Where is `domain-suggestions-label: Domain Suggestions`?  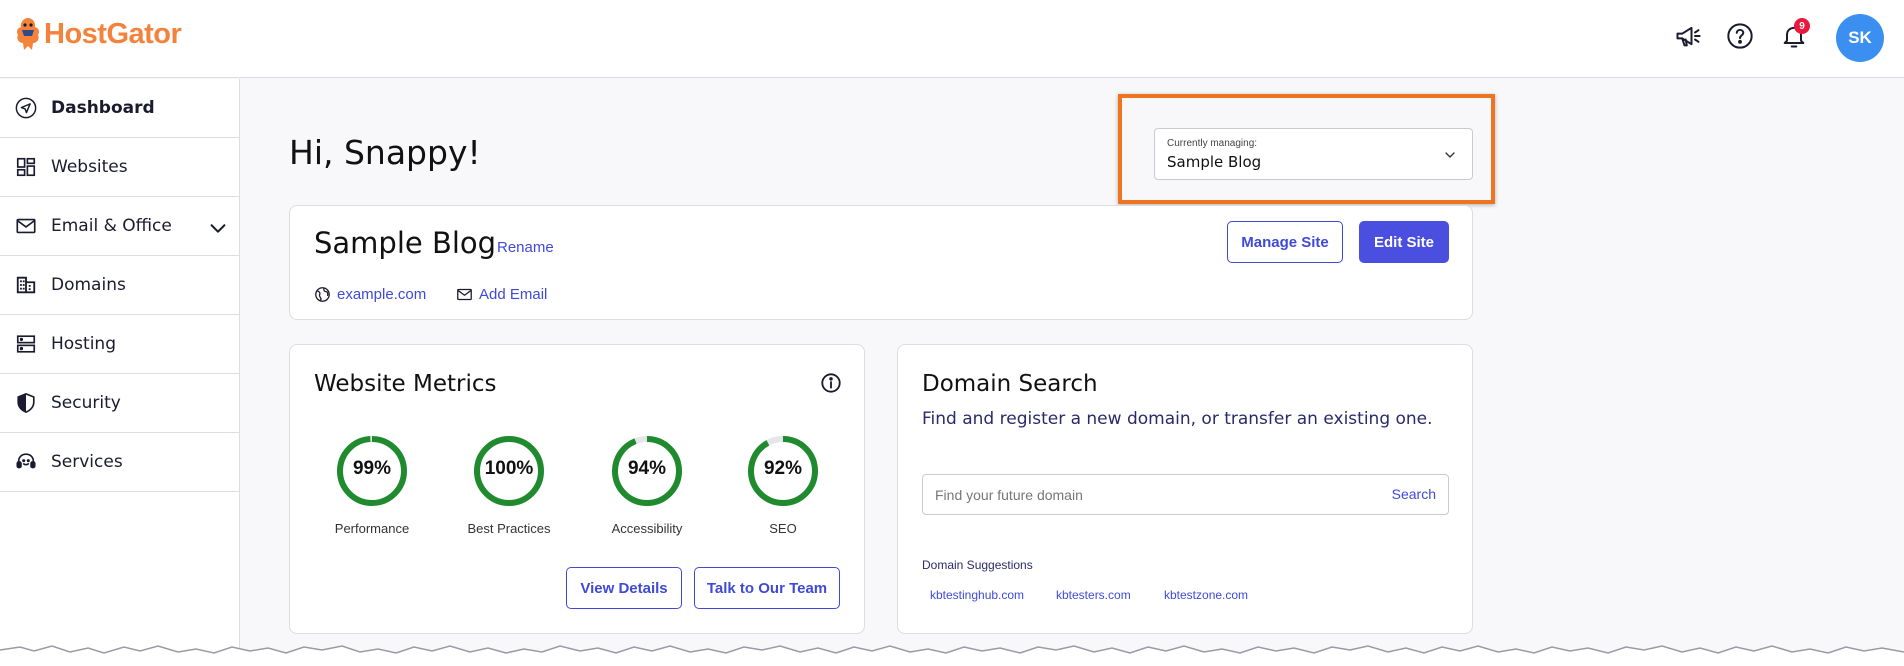
domain-suggestions-label: Domain Suggestions is located at coordinates (977, 565).